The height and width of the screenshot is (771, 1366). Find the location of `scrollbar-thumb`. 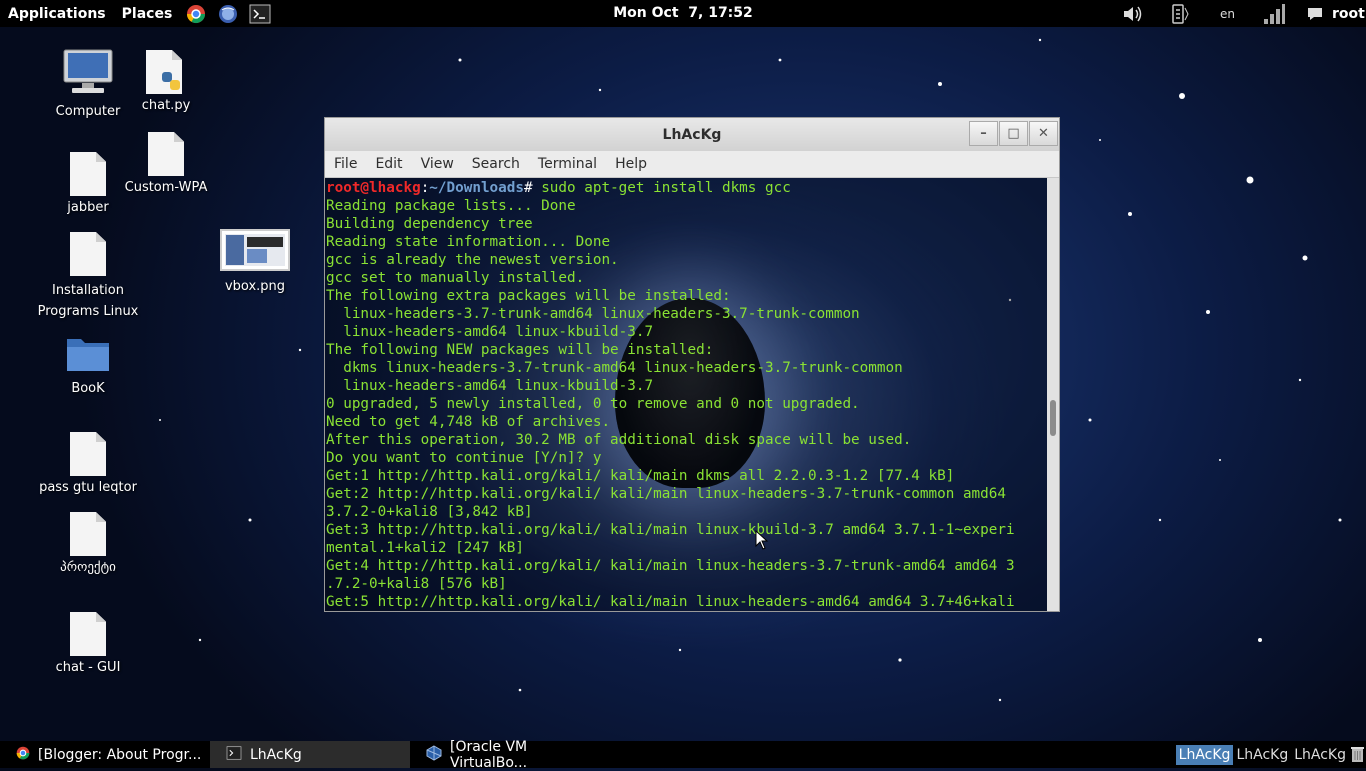

scrollbar-thumb is located at coordinates (1053, 418).